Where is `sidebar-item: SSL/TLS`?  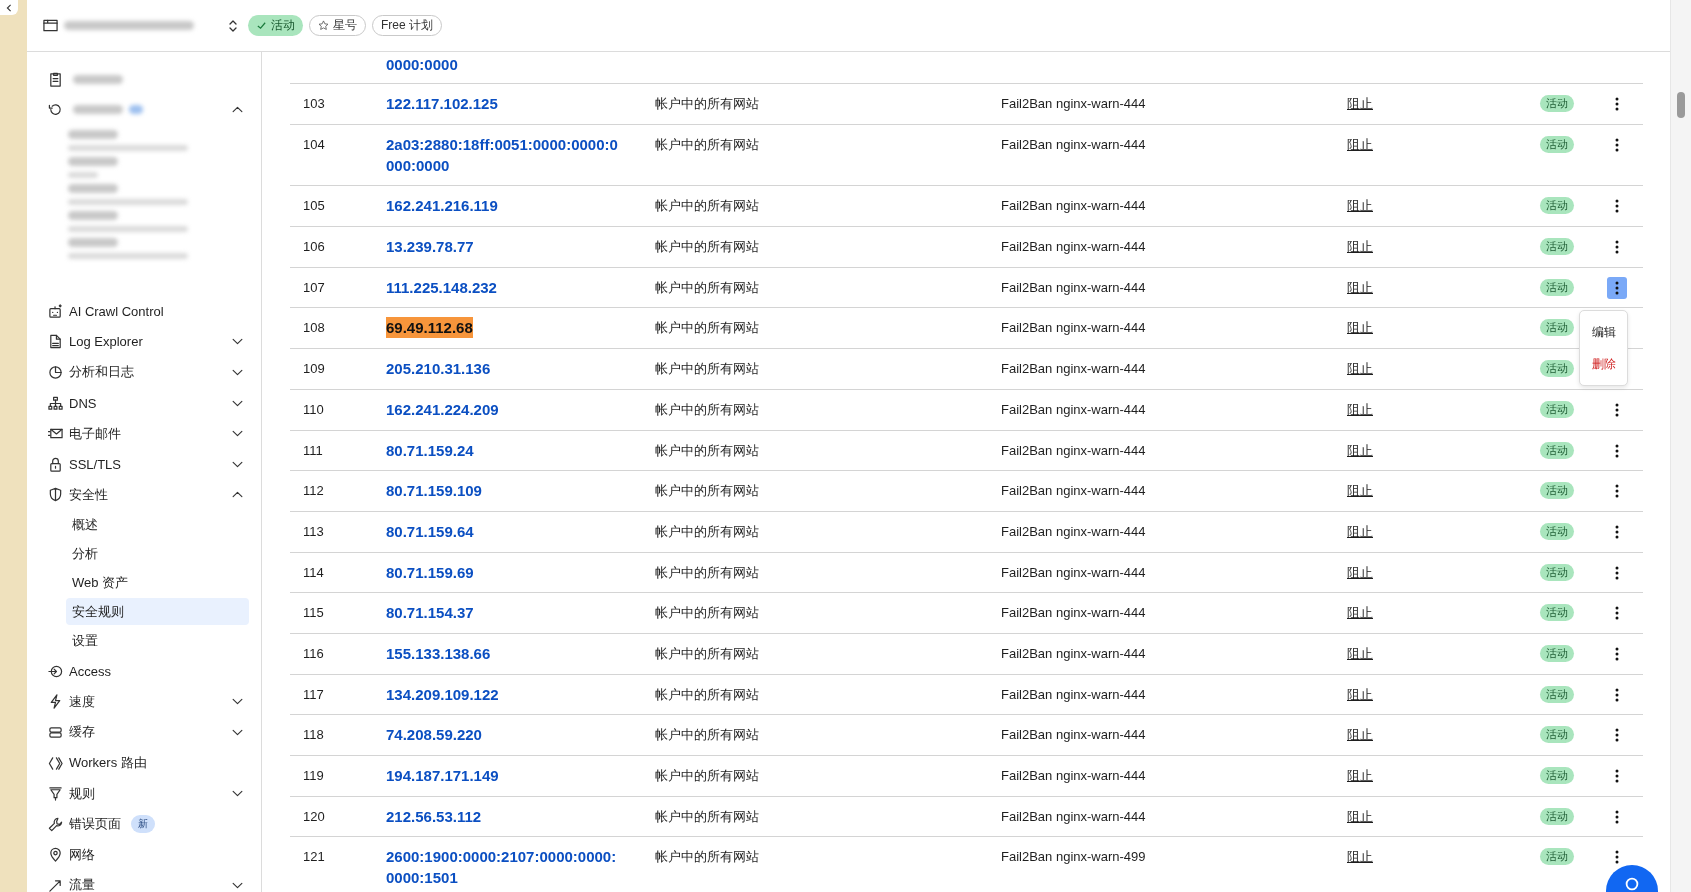
sidebar-item: SSL/TLS is located at coordinates (148, 464).